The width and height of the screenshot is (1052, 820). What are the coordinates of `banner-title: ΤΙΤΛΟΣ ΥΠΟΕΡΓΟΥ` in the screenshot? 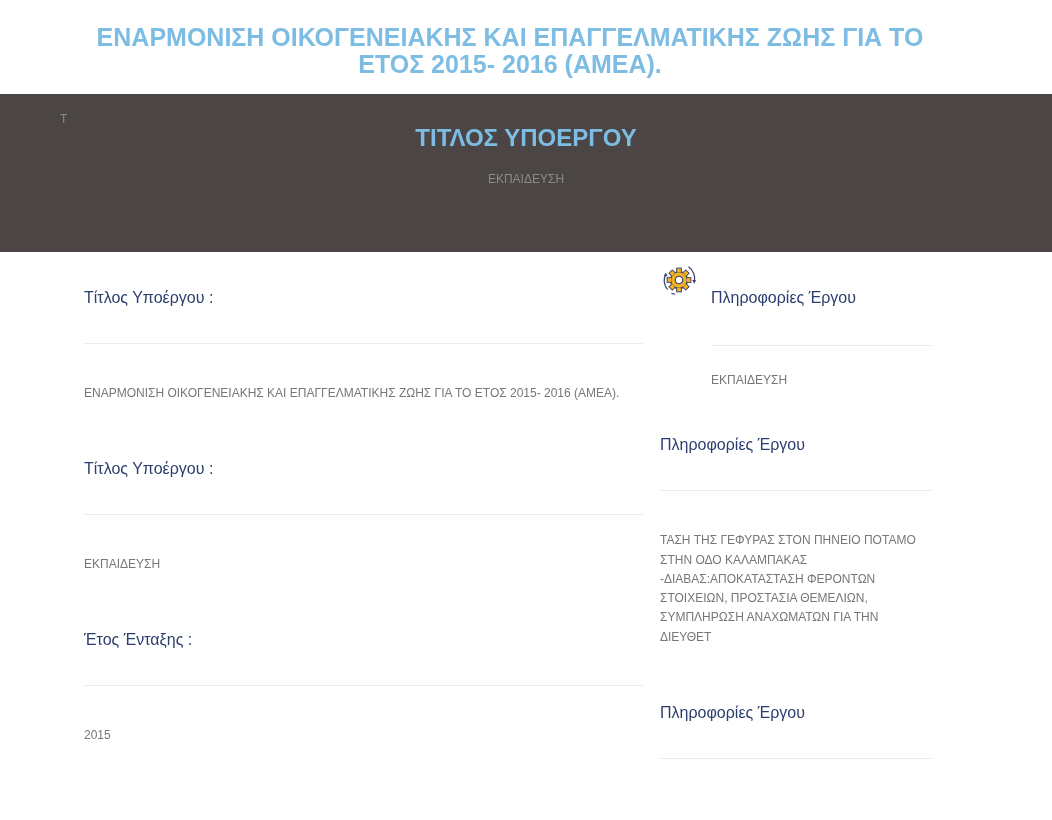 It's located at (526, 138).